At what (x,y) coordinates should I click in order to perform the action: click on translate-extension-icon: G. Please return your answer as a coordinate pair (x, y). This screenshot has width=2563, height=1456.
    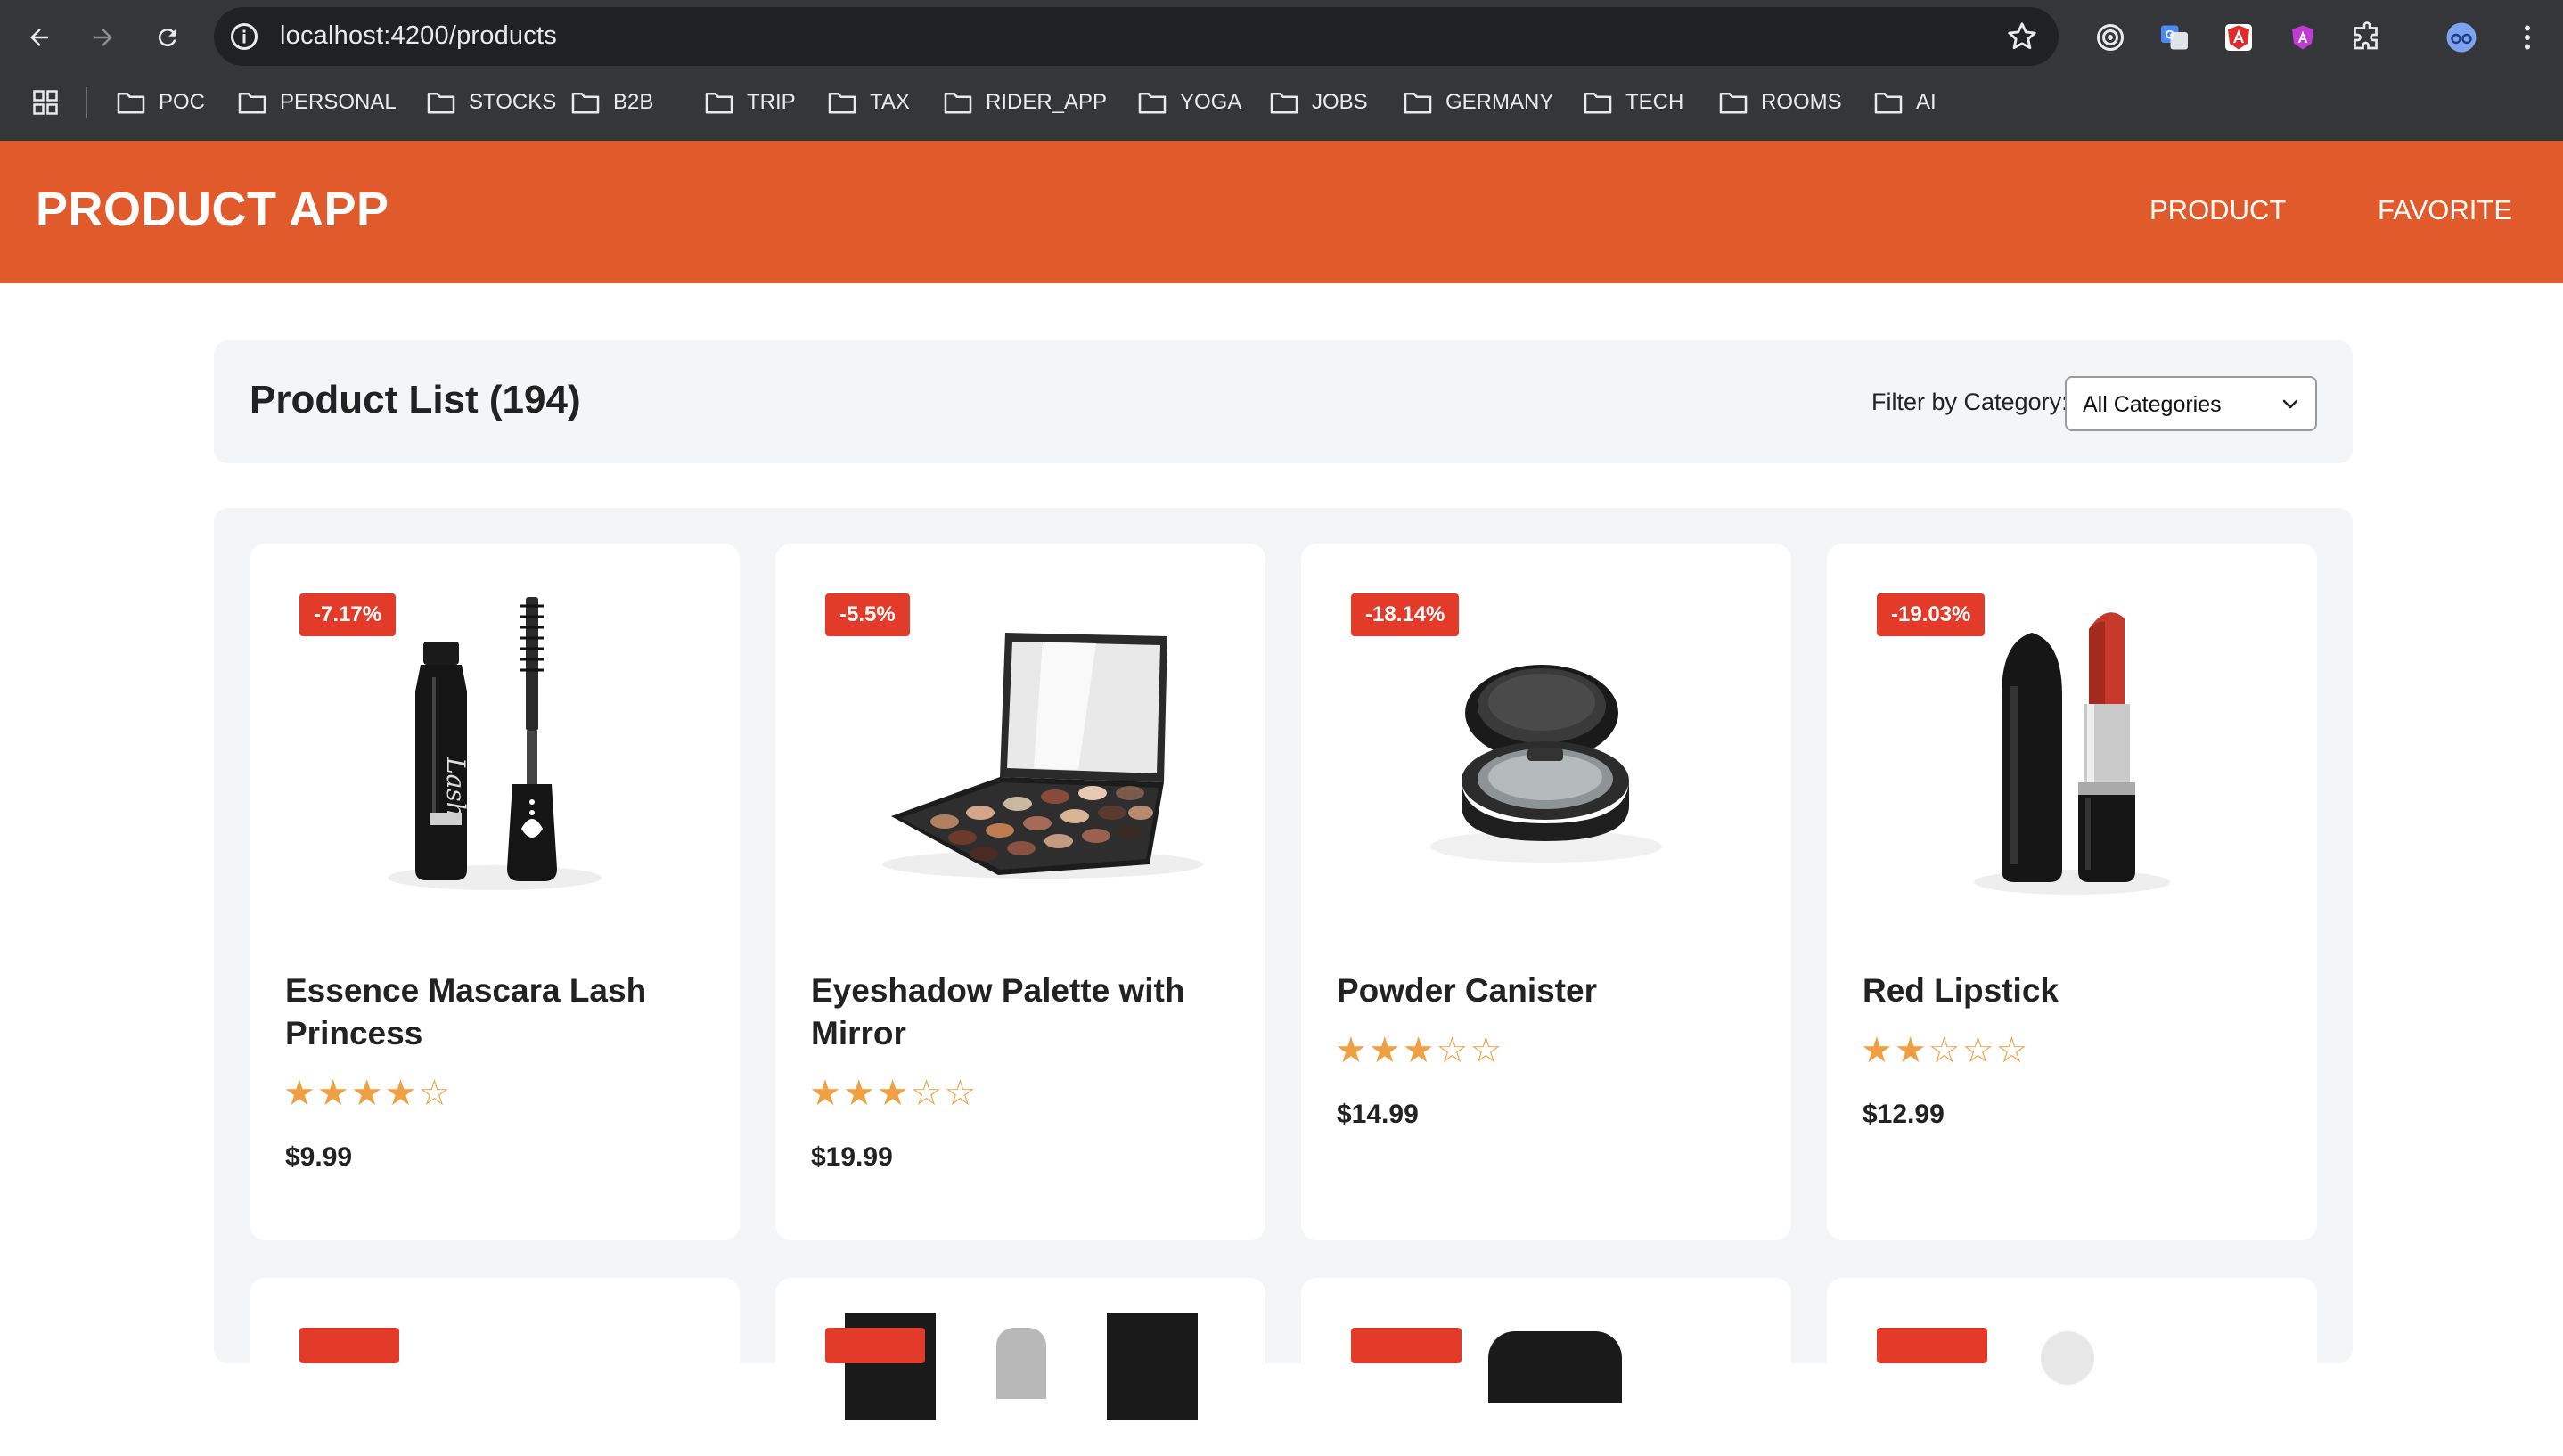
    Looking at the image, I should click on (2174, 37).